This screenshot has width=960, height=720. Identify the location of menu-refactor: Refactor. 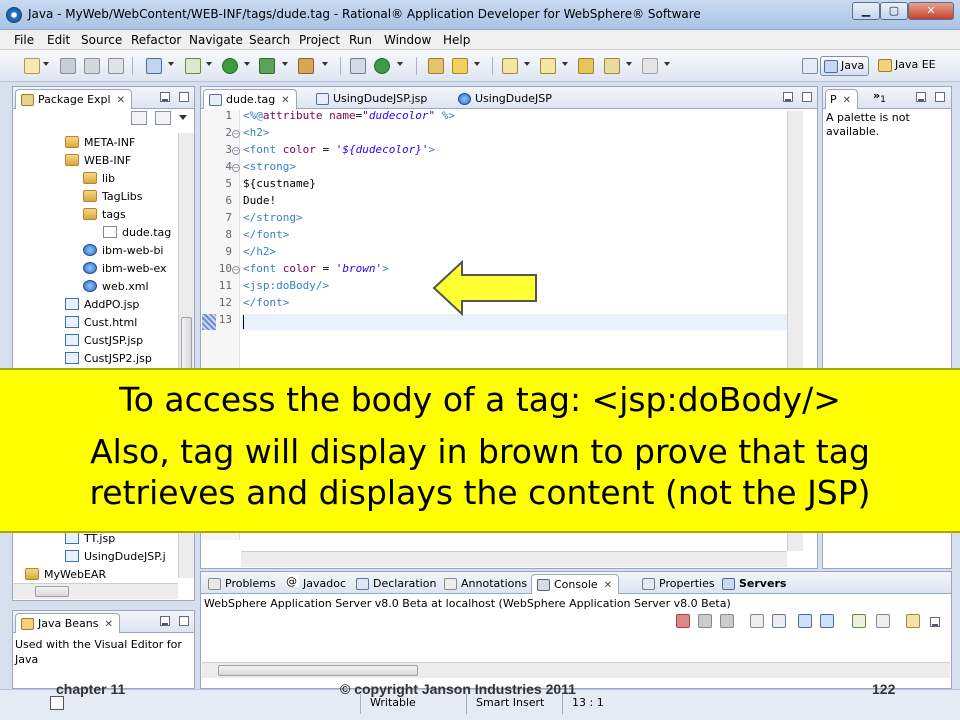
(156, 40).